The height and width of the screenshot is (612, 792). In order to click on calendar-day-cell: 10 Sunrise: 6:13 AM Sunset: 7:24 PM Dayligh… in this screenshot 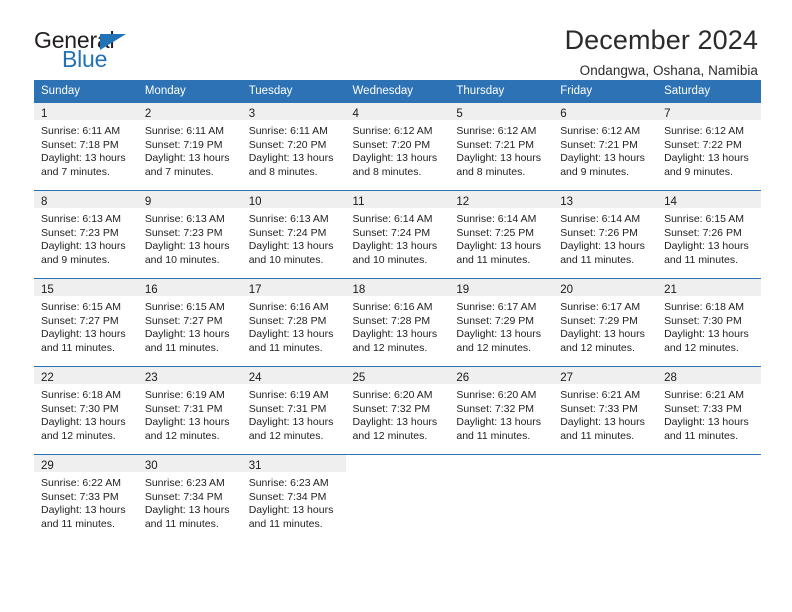, I will do `click(293, 234)`.